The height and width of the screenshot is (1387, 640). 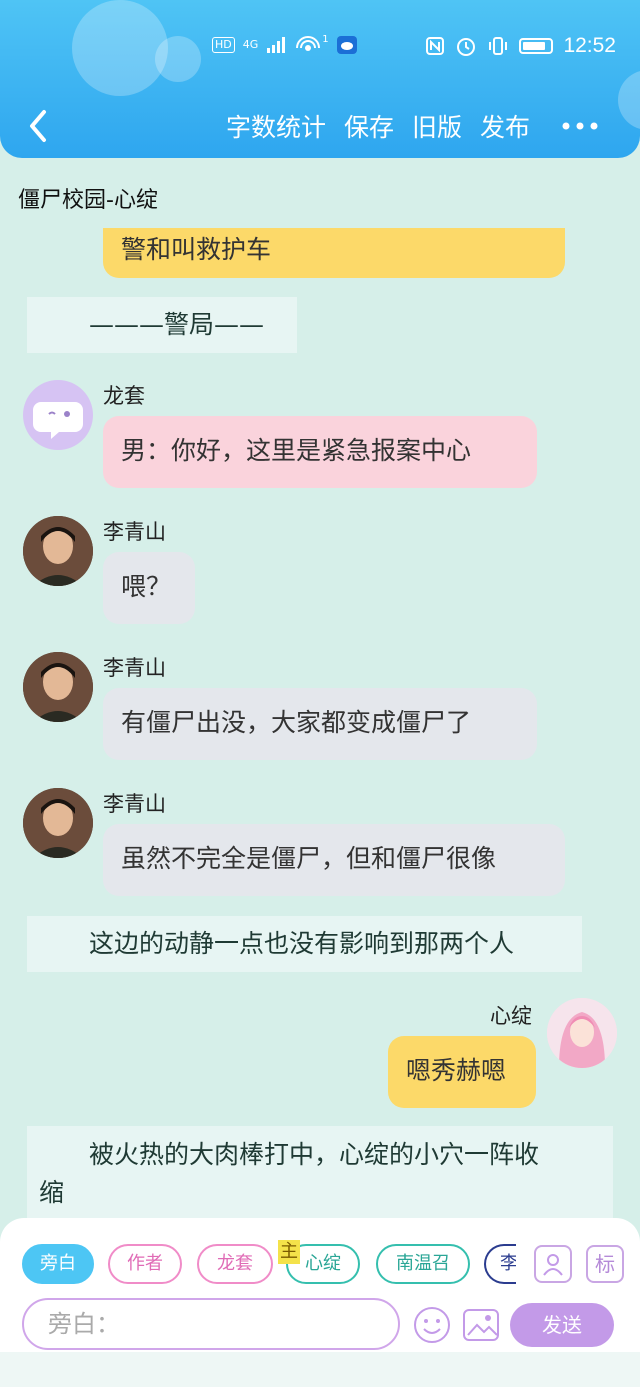 I want to click on main-role-tag: 主, so click(x=289, y=1252).